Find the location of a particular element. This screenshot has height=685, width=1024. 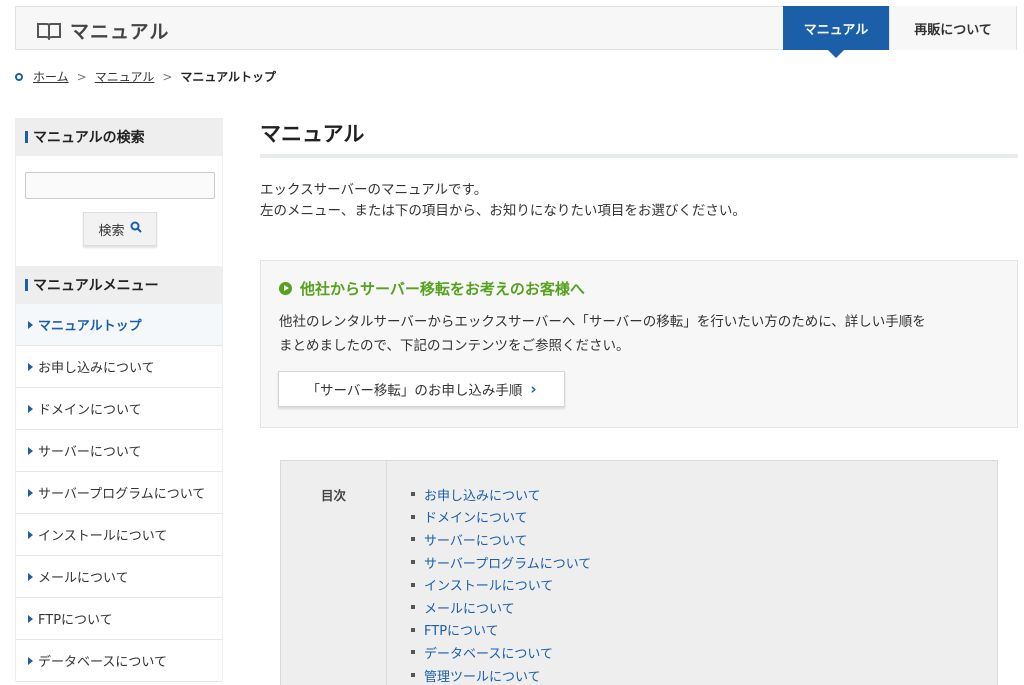

sidebar-item-label: データベースについて is located at coordinates (102, 662).